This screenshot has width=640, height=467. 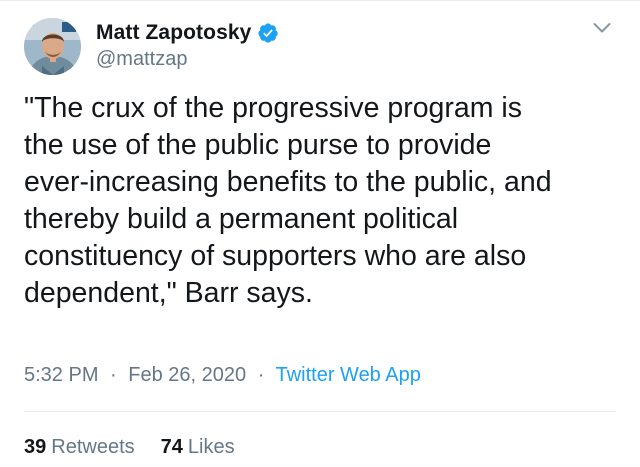 What do you see at coordinates (168, 293) in the screenshot?
I see `tweet-text-line: dependent," Barr says.` at bounding box center [168, 293].